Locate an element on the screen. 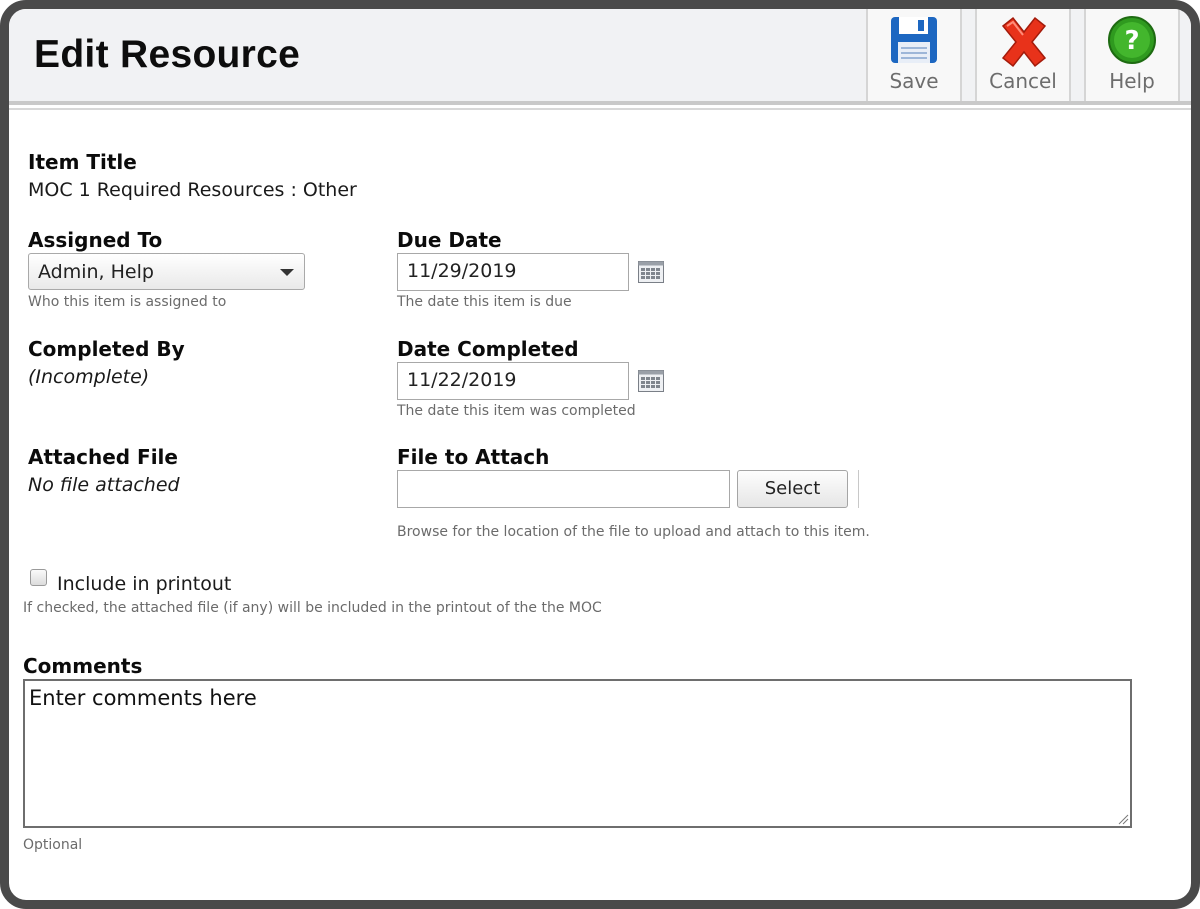 The image size is (1200, 909). red-x-icon is located at coordinates (1024, 42).